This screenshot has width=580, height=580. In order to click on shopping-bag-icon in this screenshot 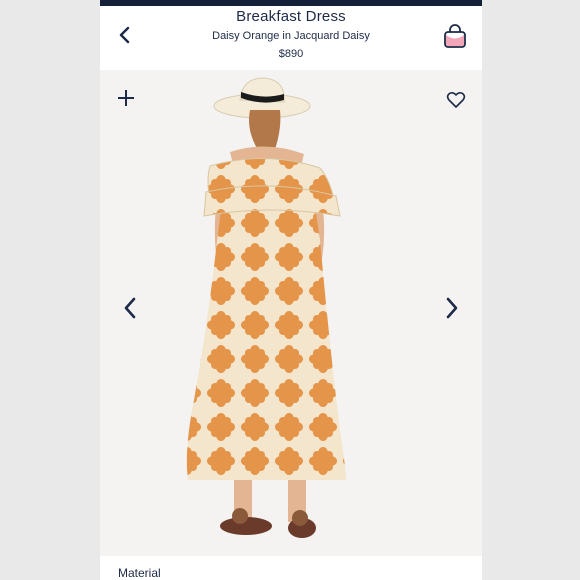, I will do `click(455, 36)`.